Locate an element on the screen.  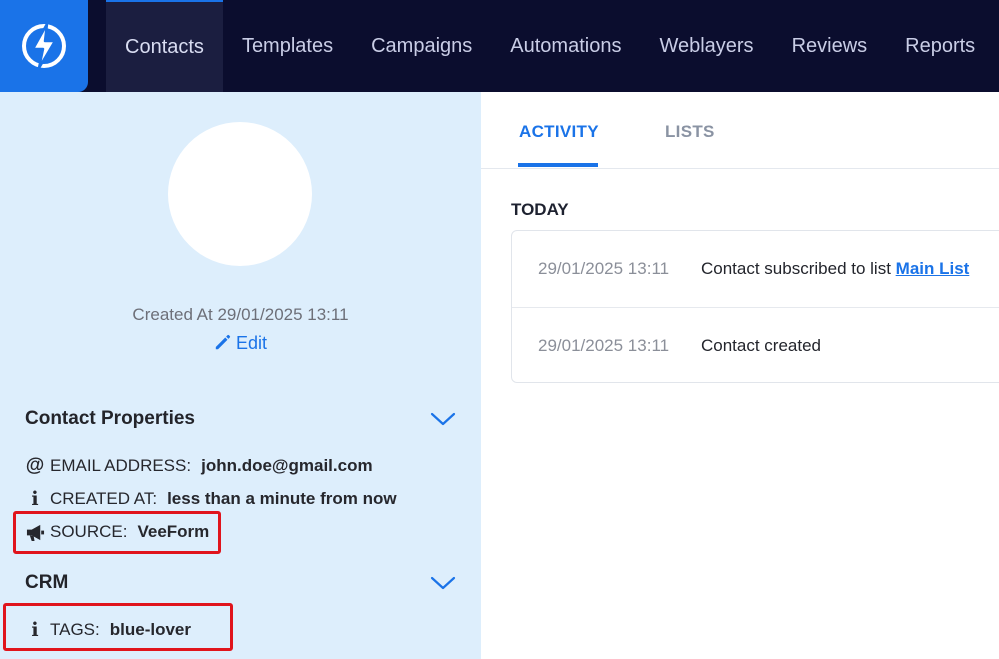
nav-reports: Reports is located at coordinates (940, 46).